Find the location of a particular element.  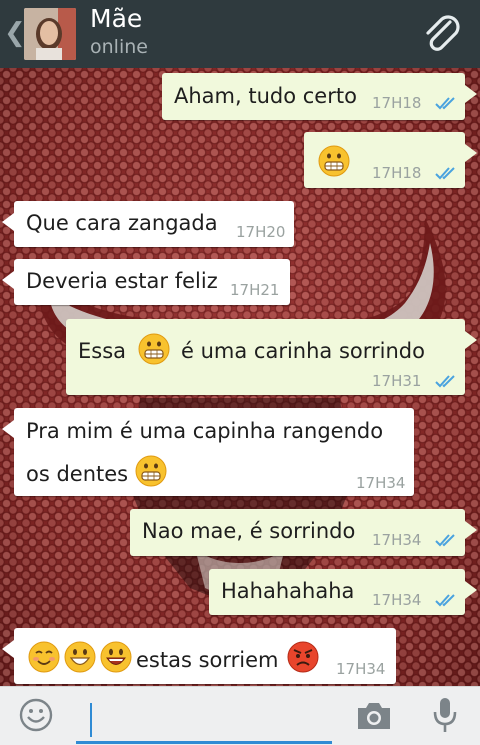

message-time: 17H21 is located at coordinates (255, 290).